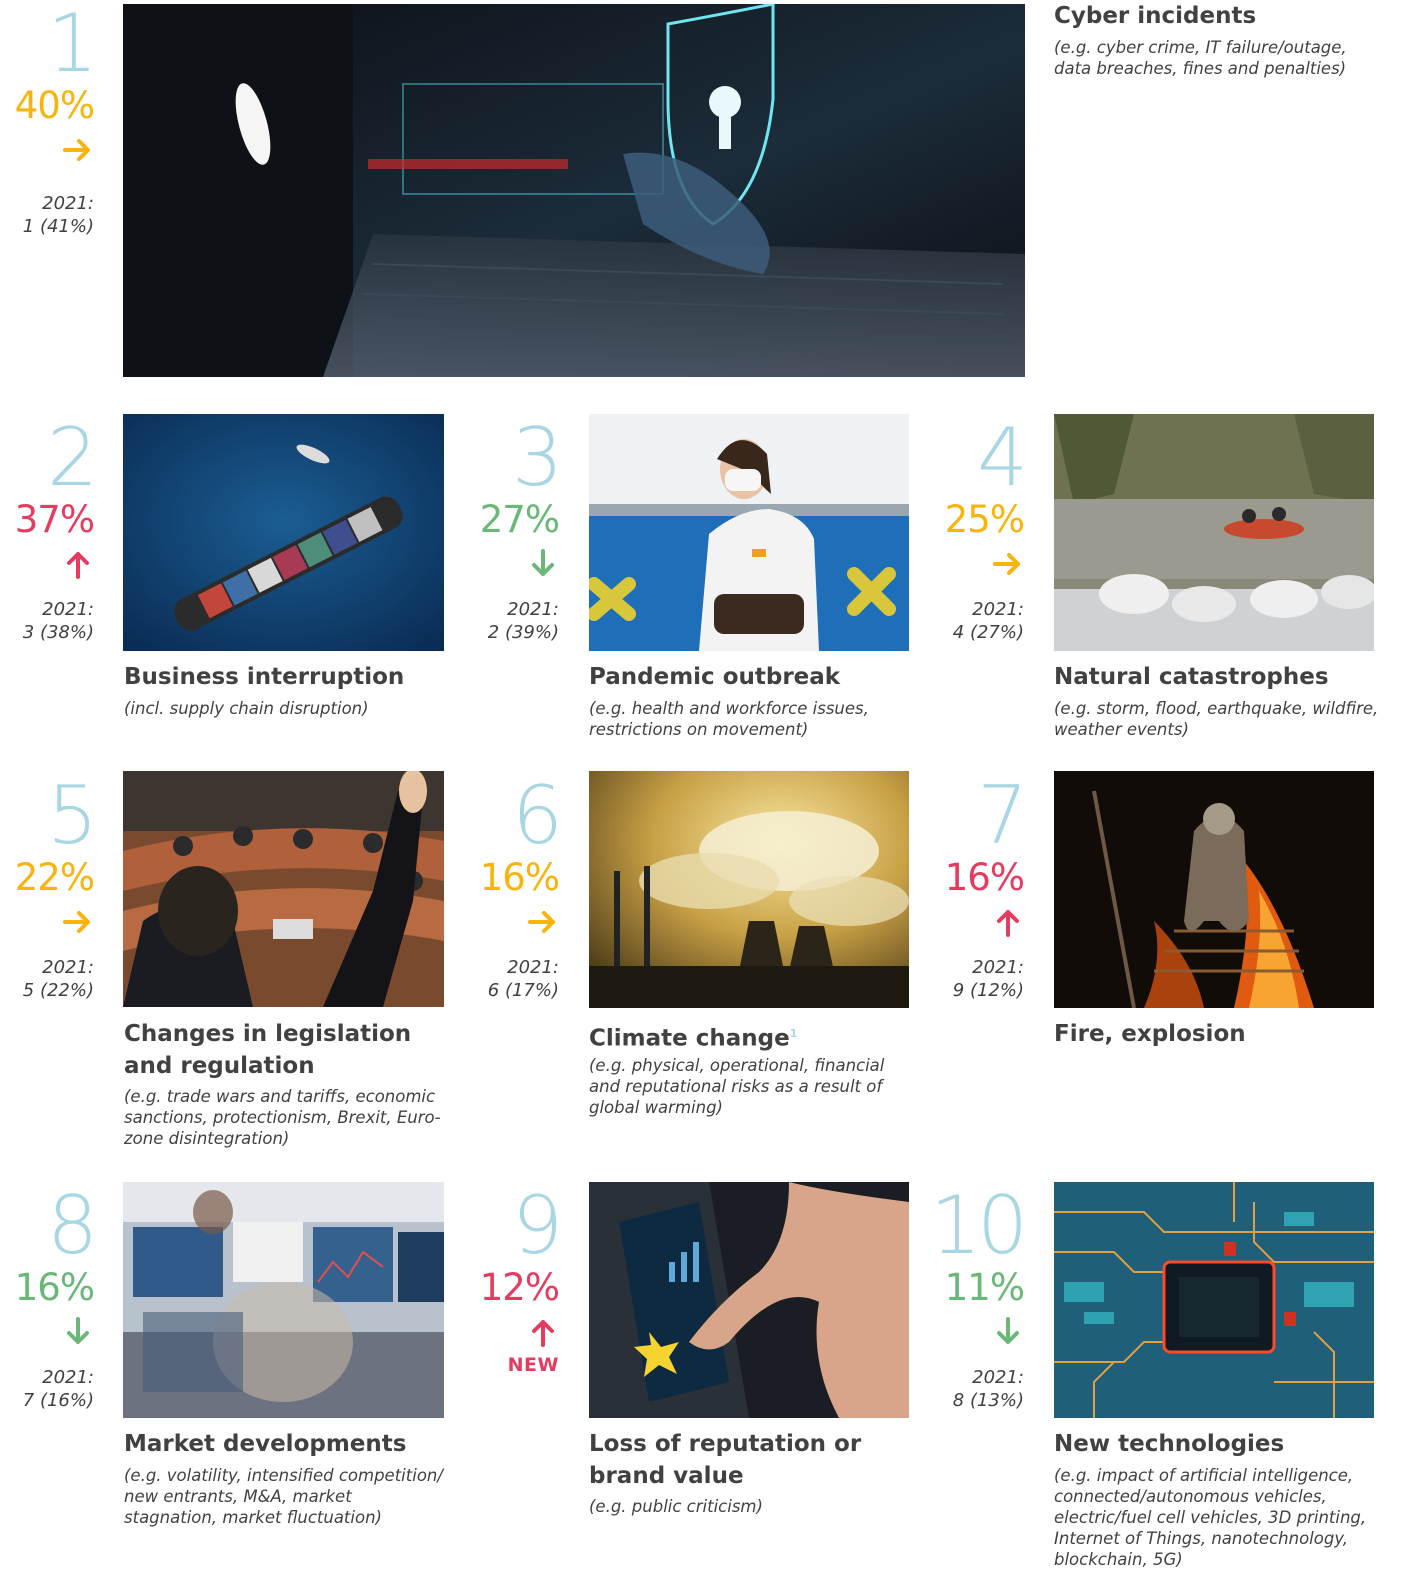 The height and width of the screenshot is (1590, 1404). What do you see at coordinates (793, 1033) in the screenshot?
I see `footnote-marker: 1` at bounding box center [793, 1033].